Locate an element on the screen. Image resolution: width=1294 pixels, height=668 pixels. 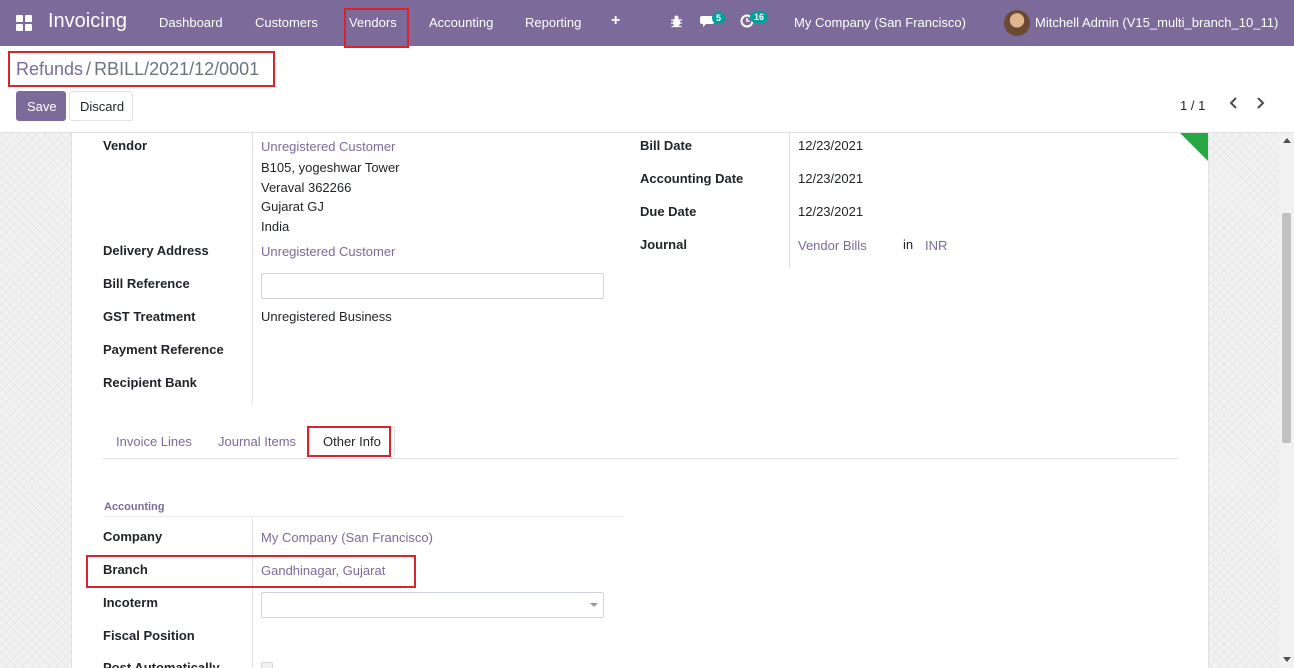
due-date-field: 12/23/2021 is located at coordinates (830, 211).